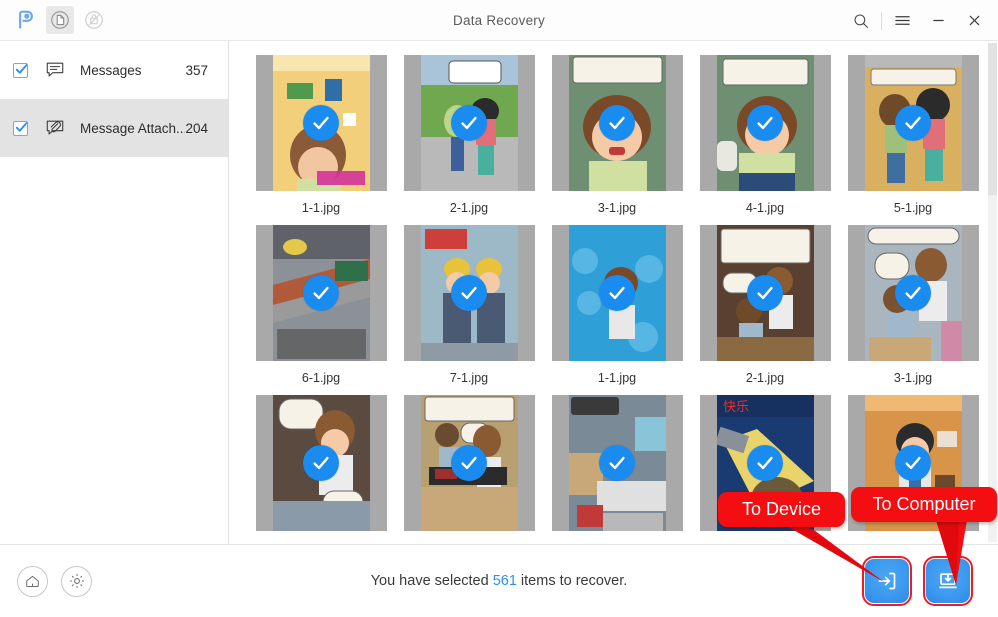 The image size is (998, 617). Describe the element at coordinates (499, 20) in the screenshot. I see `title-bar: Data Recovery` at that location.